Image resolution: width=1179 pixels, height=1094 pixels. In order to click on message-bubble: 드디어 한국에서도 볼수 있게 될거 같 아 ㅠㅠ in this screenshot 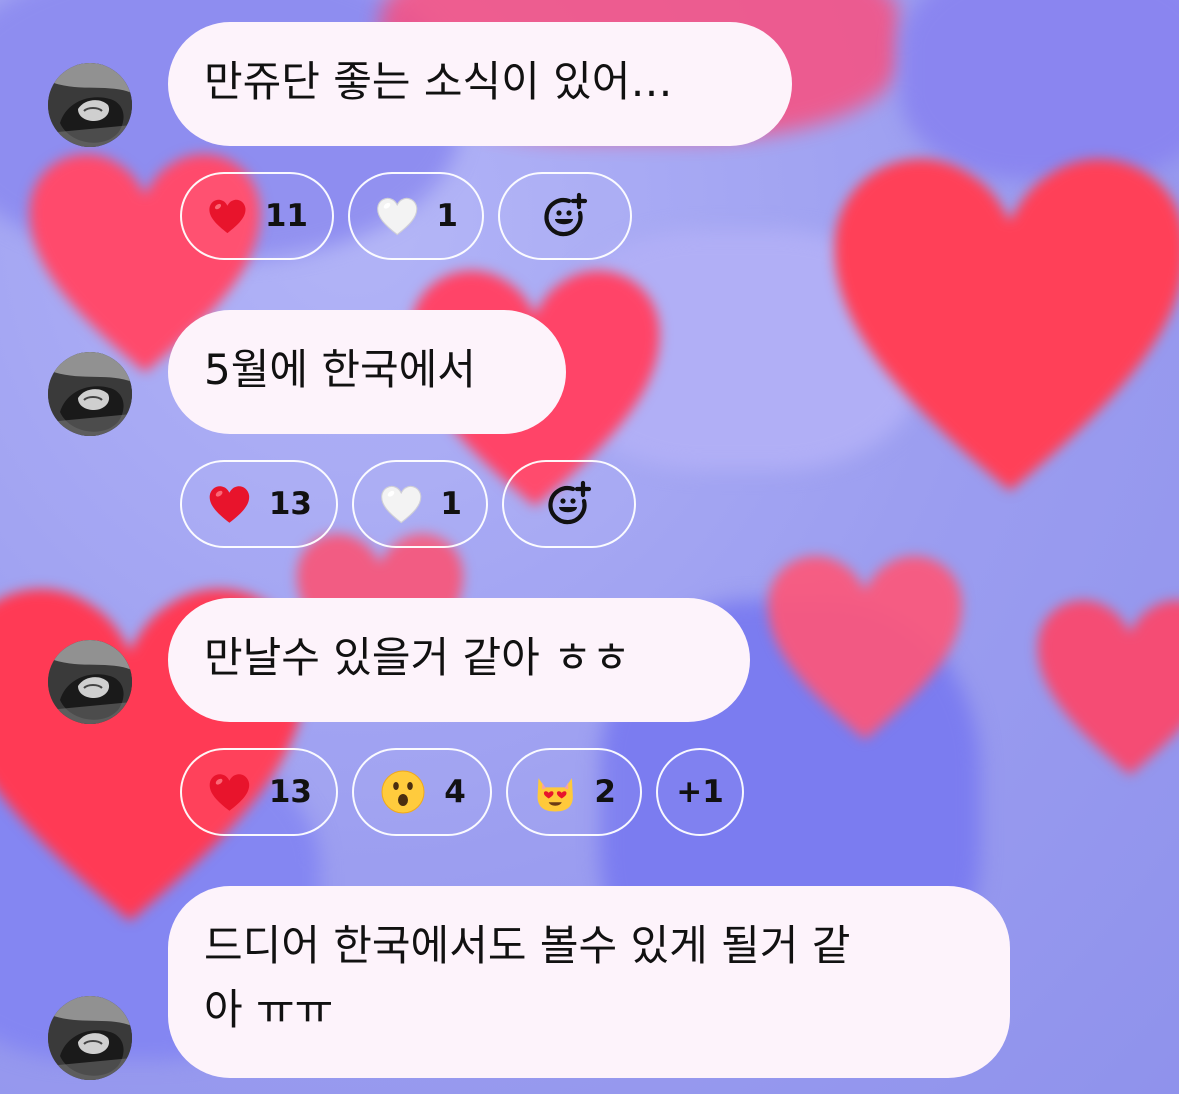, I will do `click(589, 982)`.